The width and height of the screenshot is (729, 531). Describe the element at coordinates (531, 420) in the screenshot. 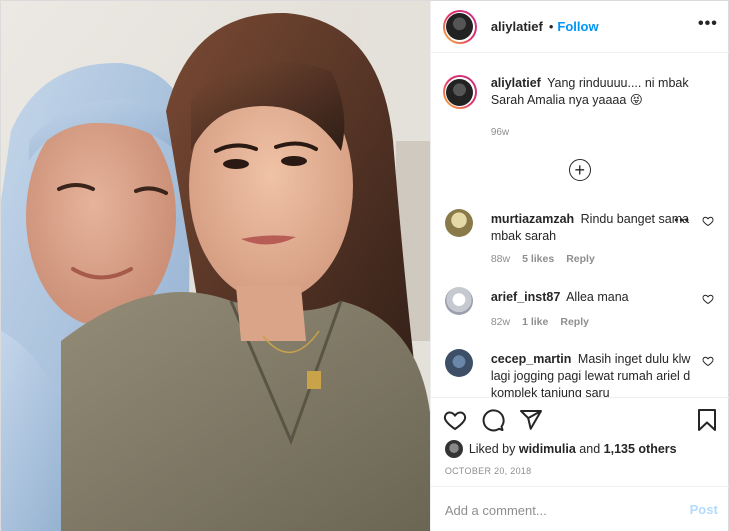

I see `share-icon` at that location.